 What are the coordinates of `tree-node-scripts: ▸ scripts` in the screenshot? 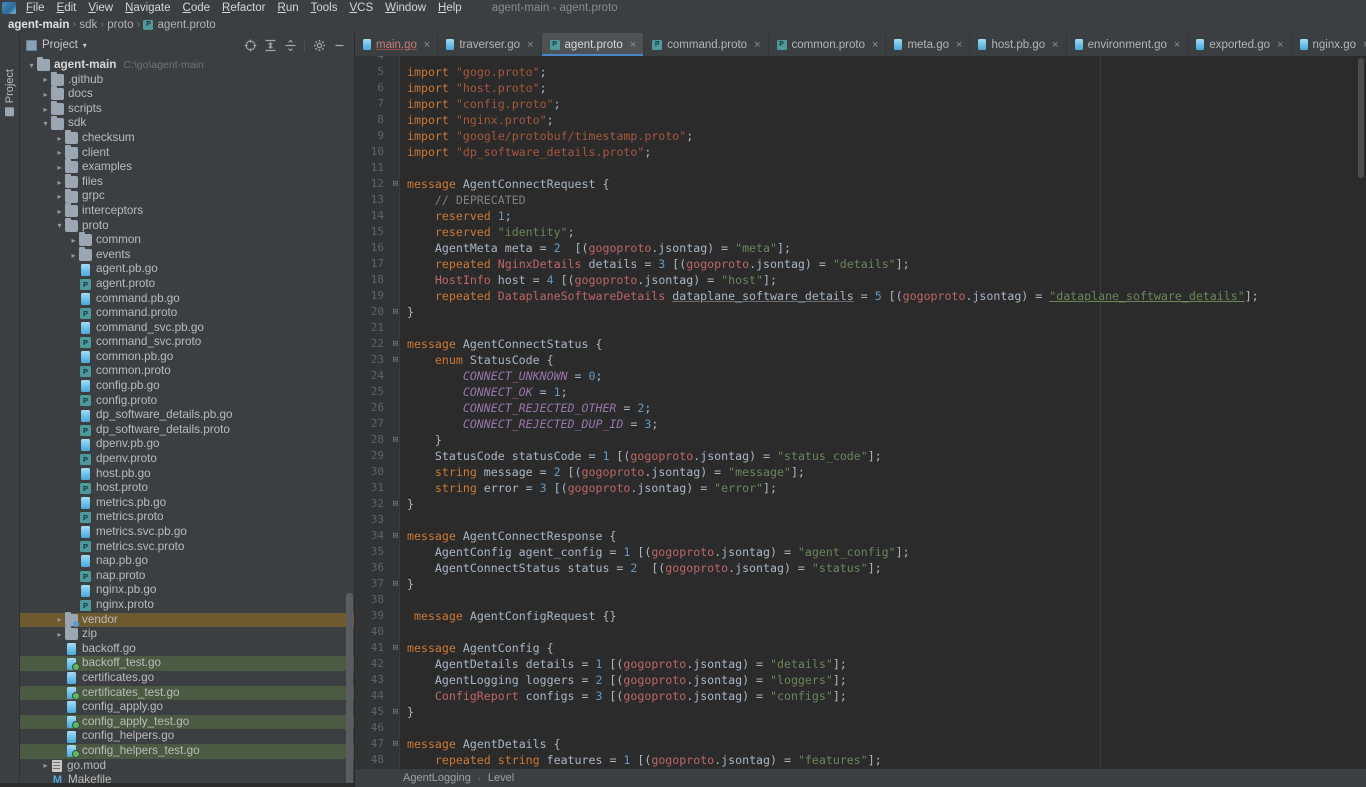 It's located at (187, 109).